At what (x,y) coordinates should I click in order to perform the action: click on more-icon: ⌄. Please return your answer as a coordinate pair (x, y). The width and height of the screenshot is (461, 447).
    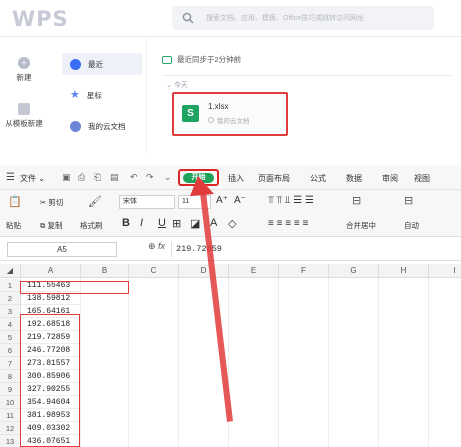
    Looking at the image, I should click on (168, 177).